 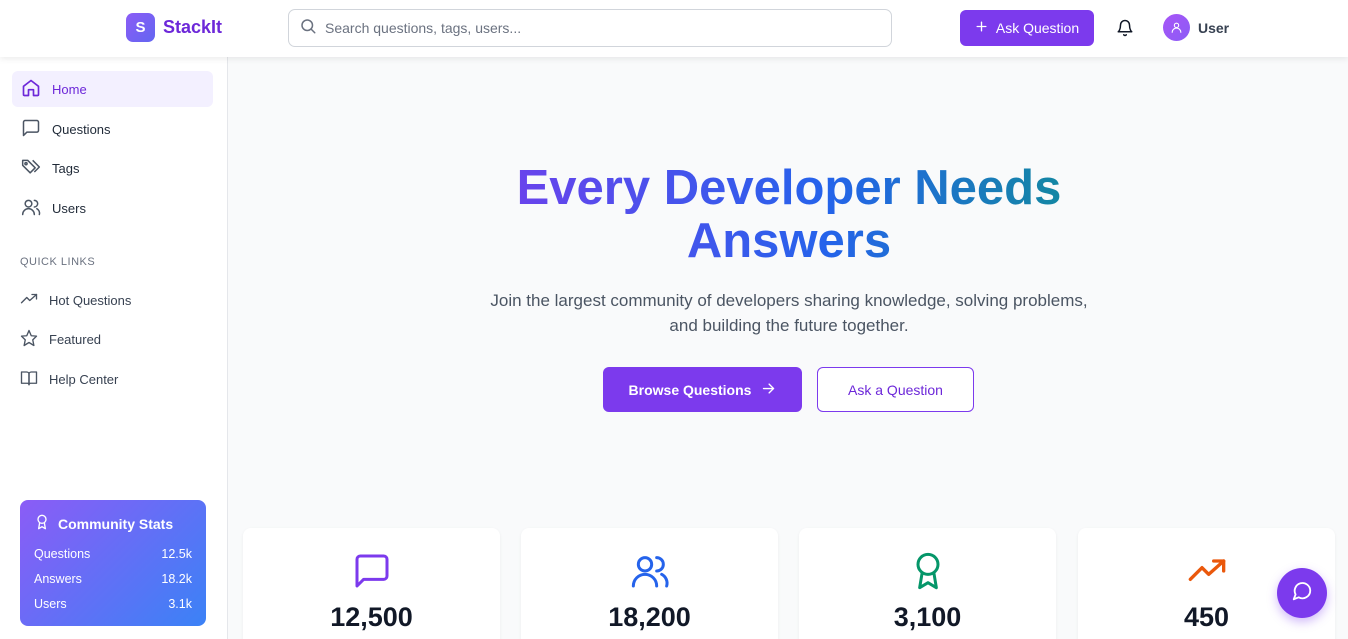 What do you see at coordinates (595, 28) in the screenshot?
I see `search-input` at bounding box center [595, 28].